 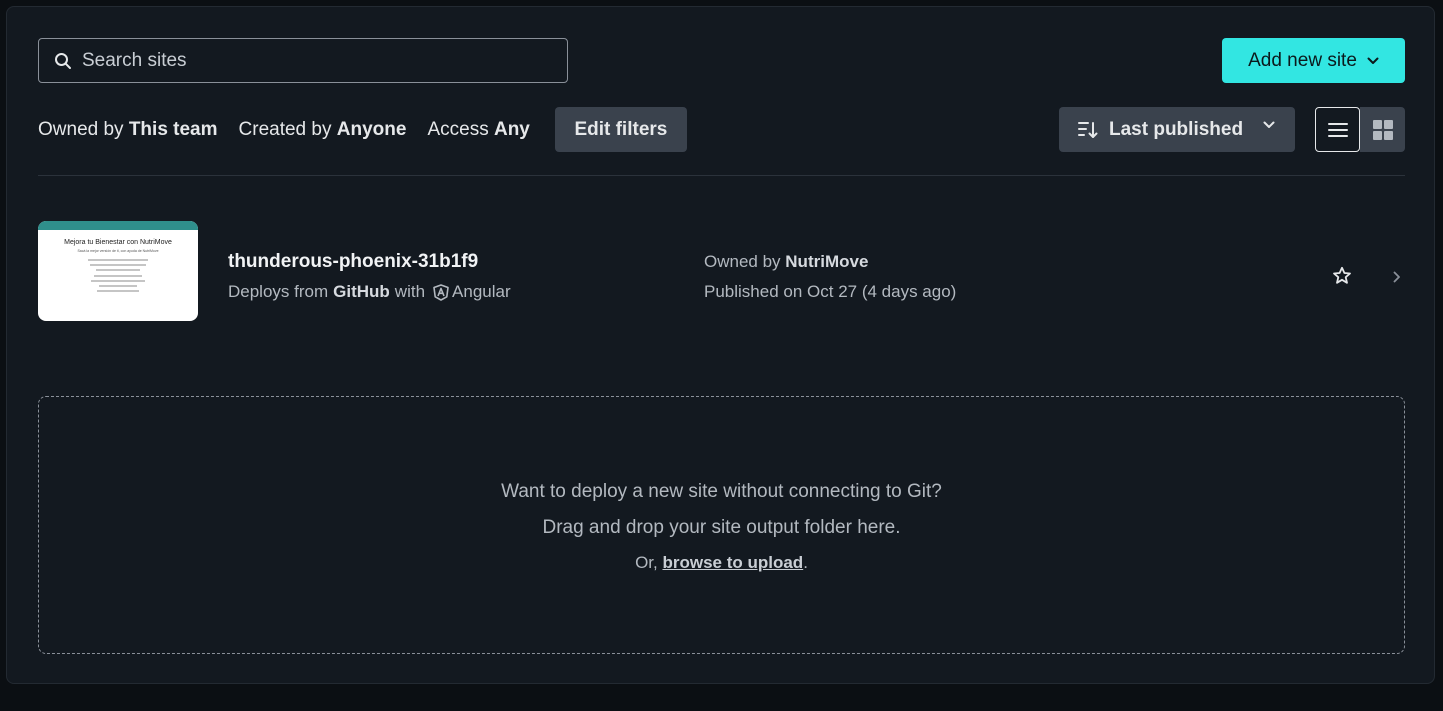 I want to click on list-view-button, so click(x=1337, y=129).